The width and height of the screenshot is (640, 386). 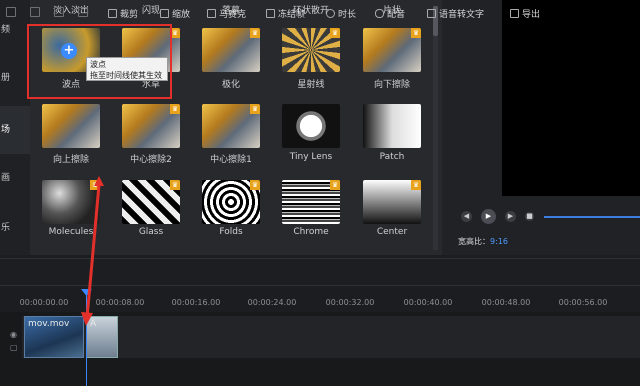 What do you see at coordinates (71, 160) in the screenshot?
I see `transition-label: 向上擦除` at bounding box center [71, 160].